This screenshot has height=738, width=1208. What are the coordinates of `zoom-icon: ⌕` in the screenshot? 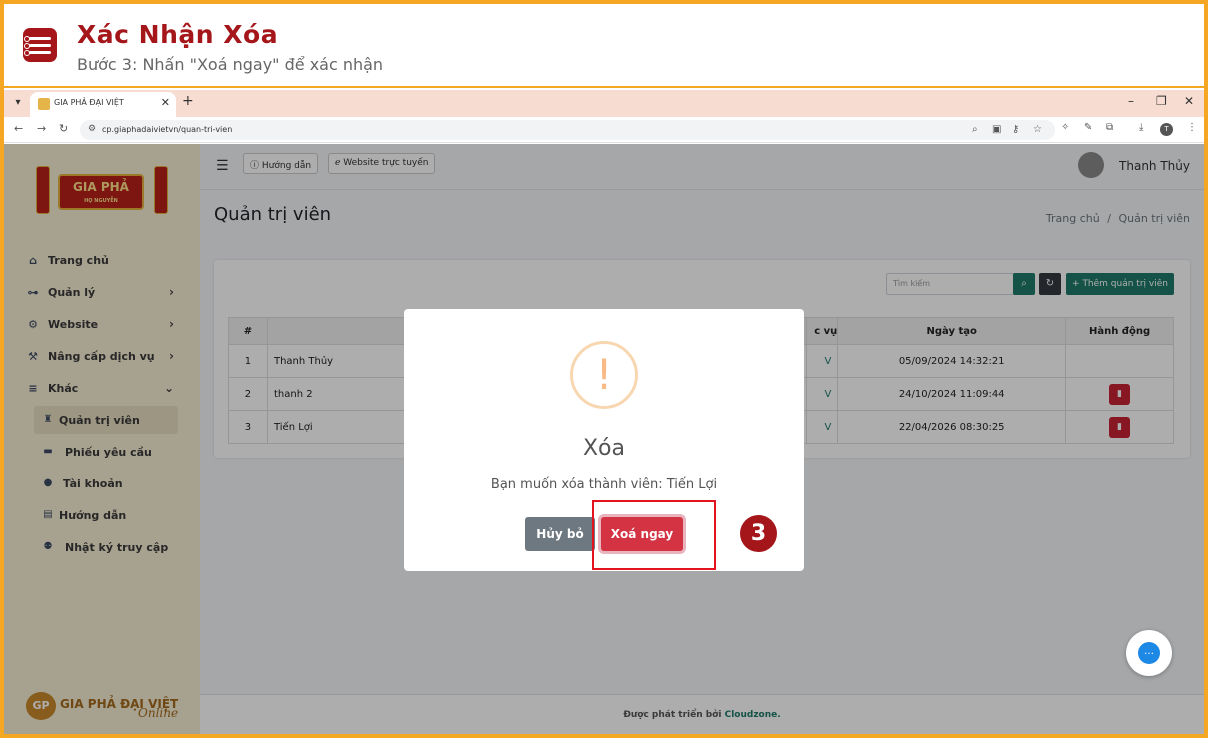 It's located at (975, 129).